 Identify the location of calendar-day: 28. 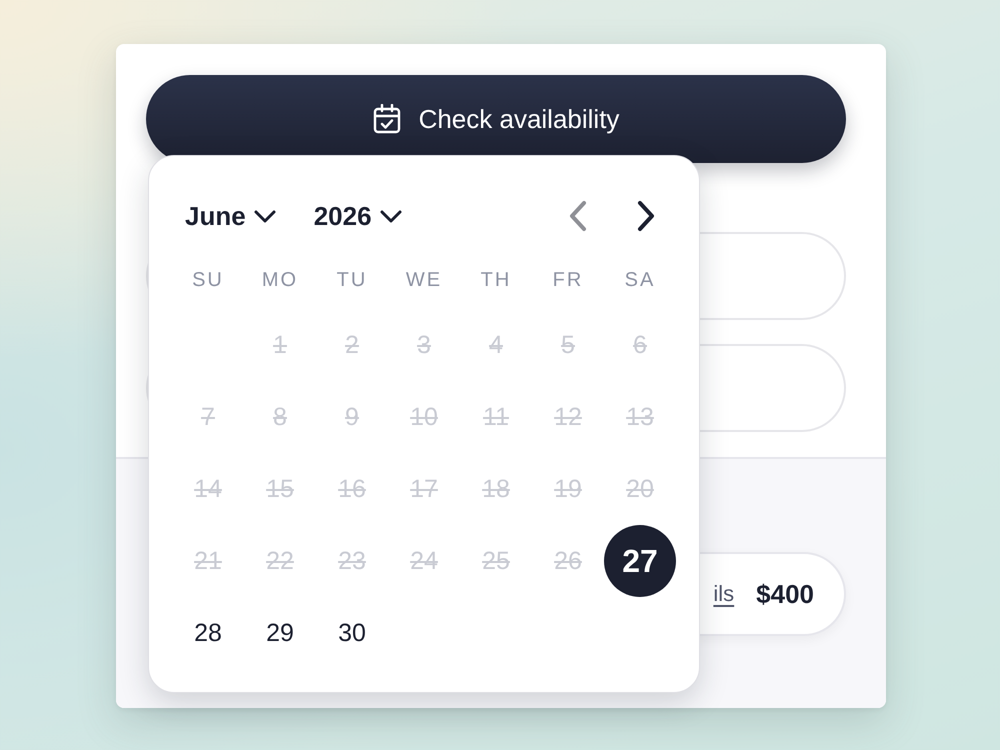
(208, 633).